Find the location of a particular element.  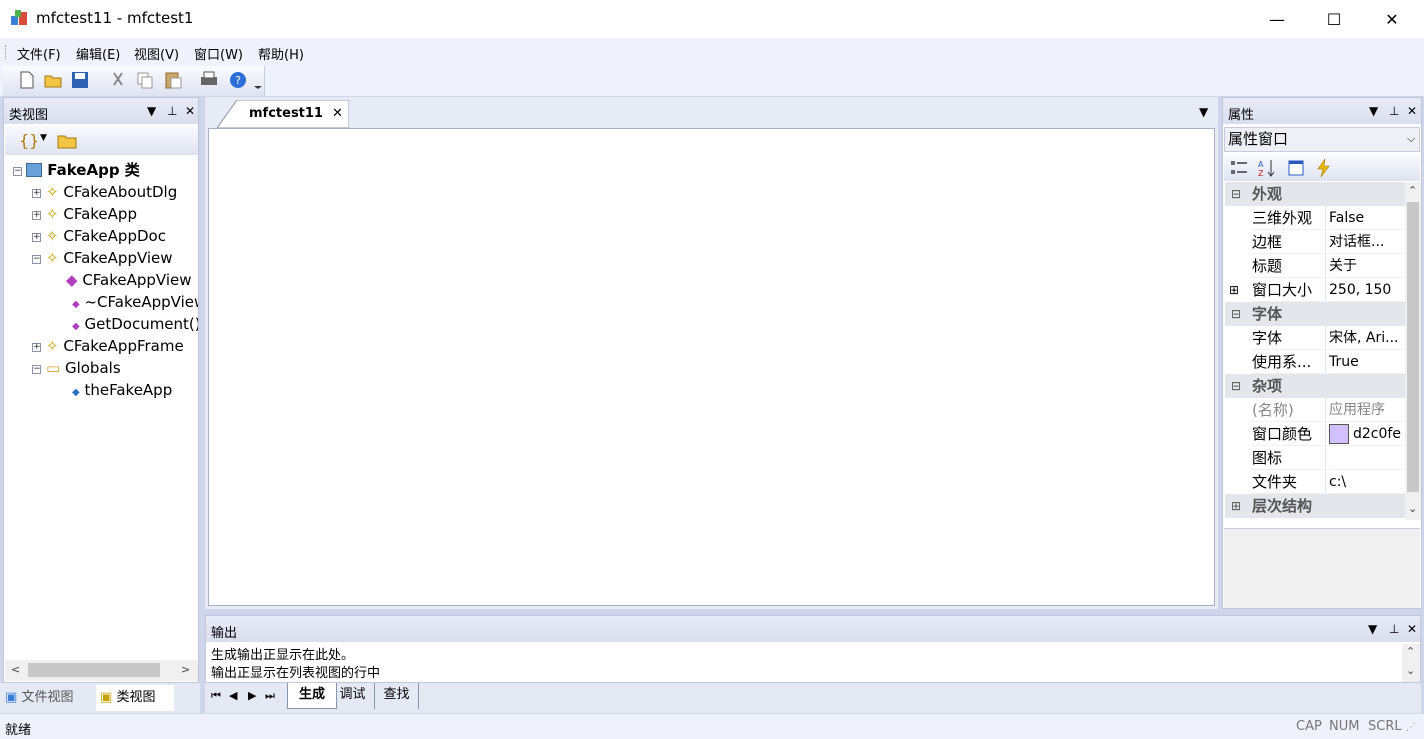

prev-tab-icon: ◀ is located at coordinates (233, 695).